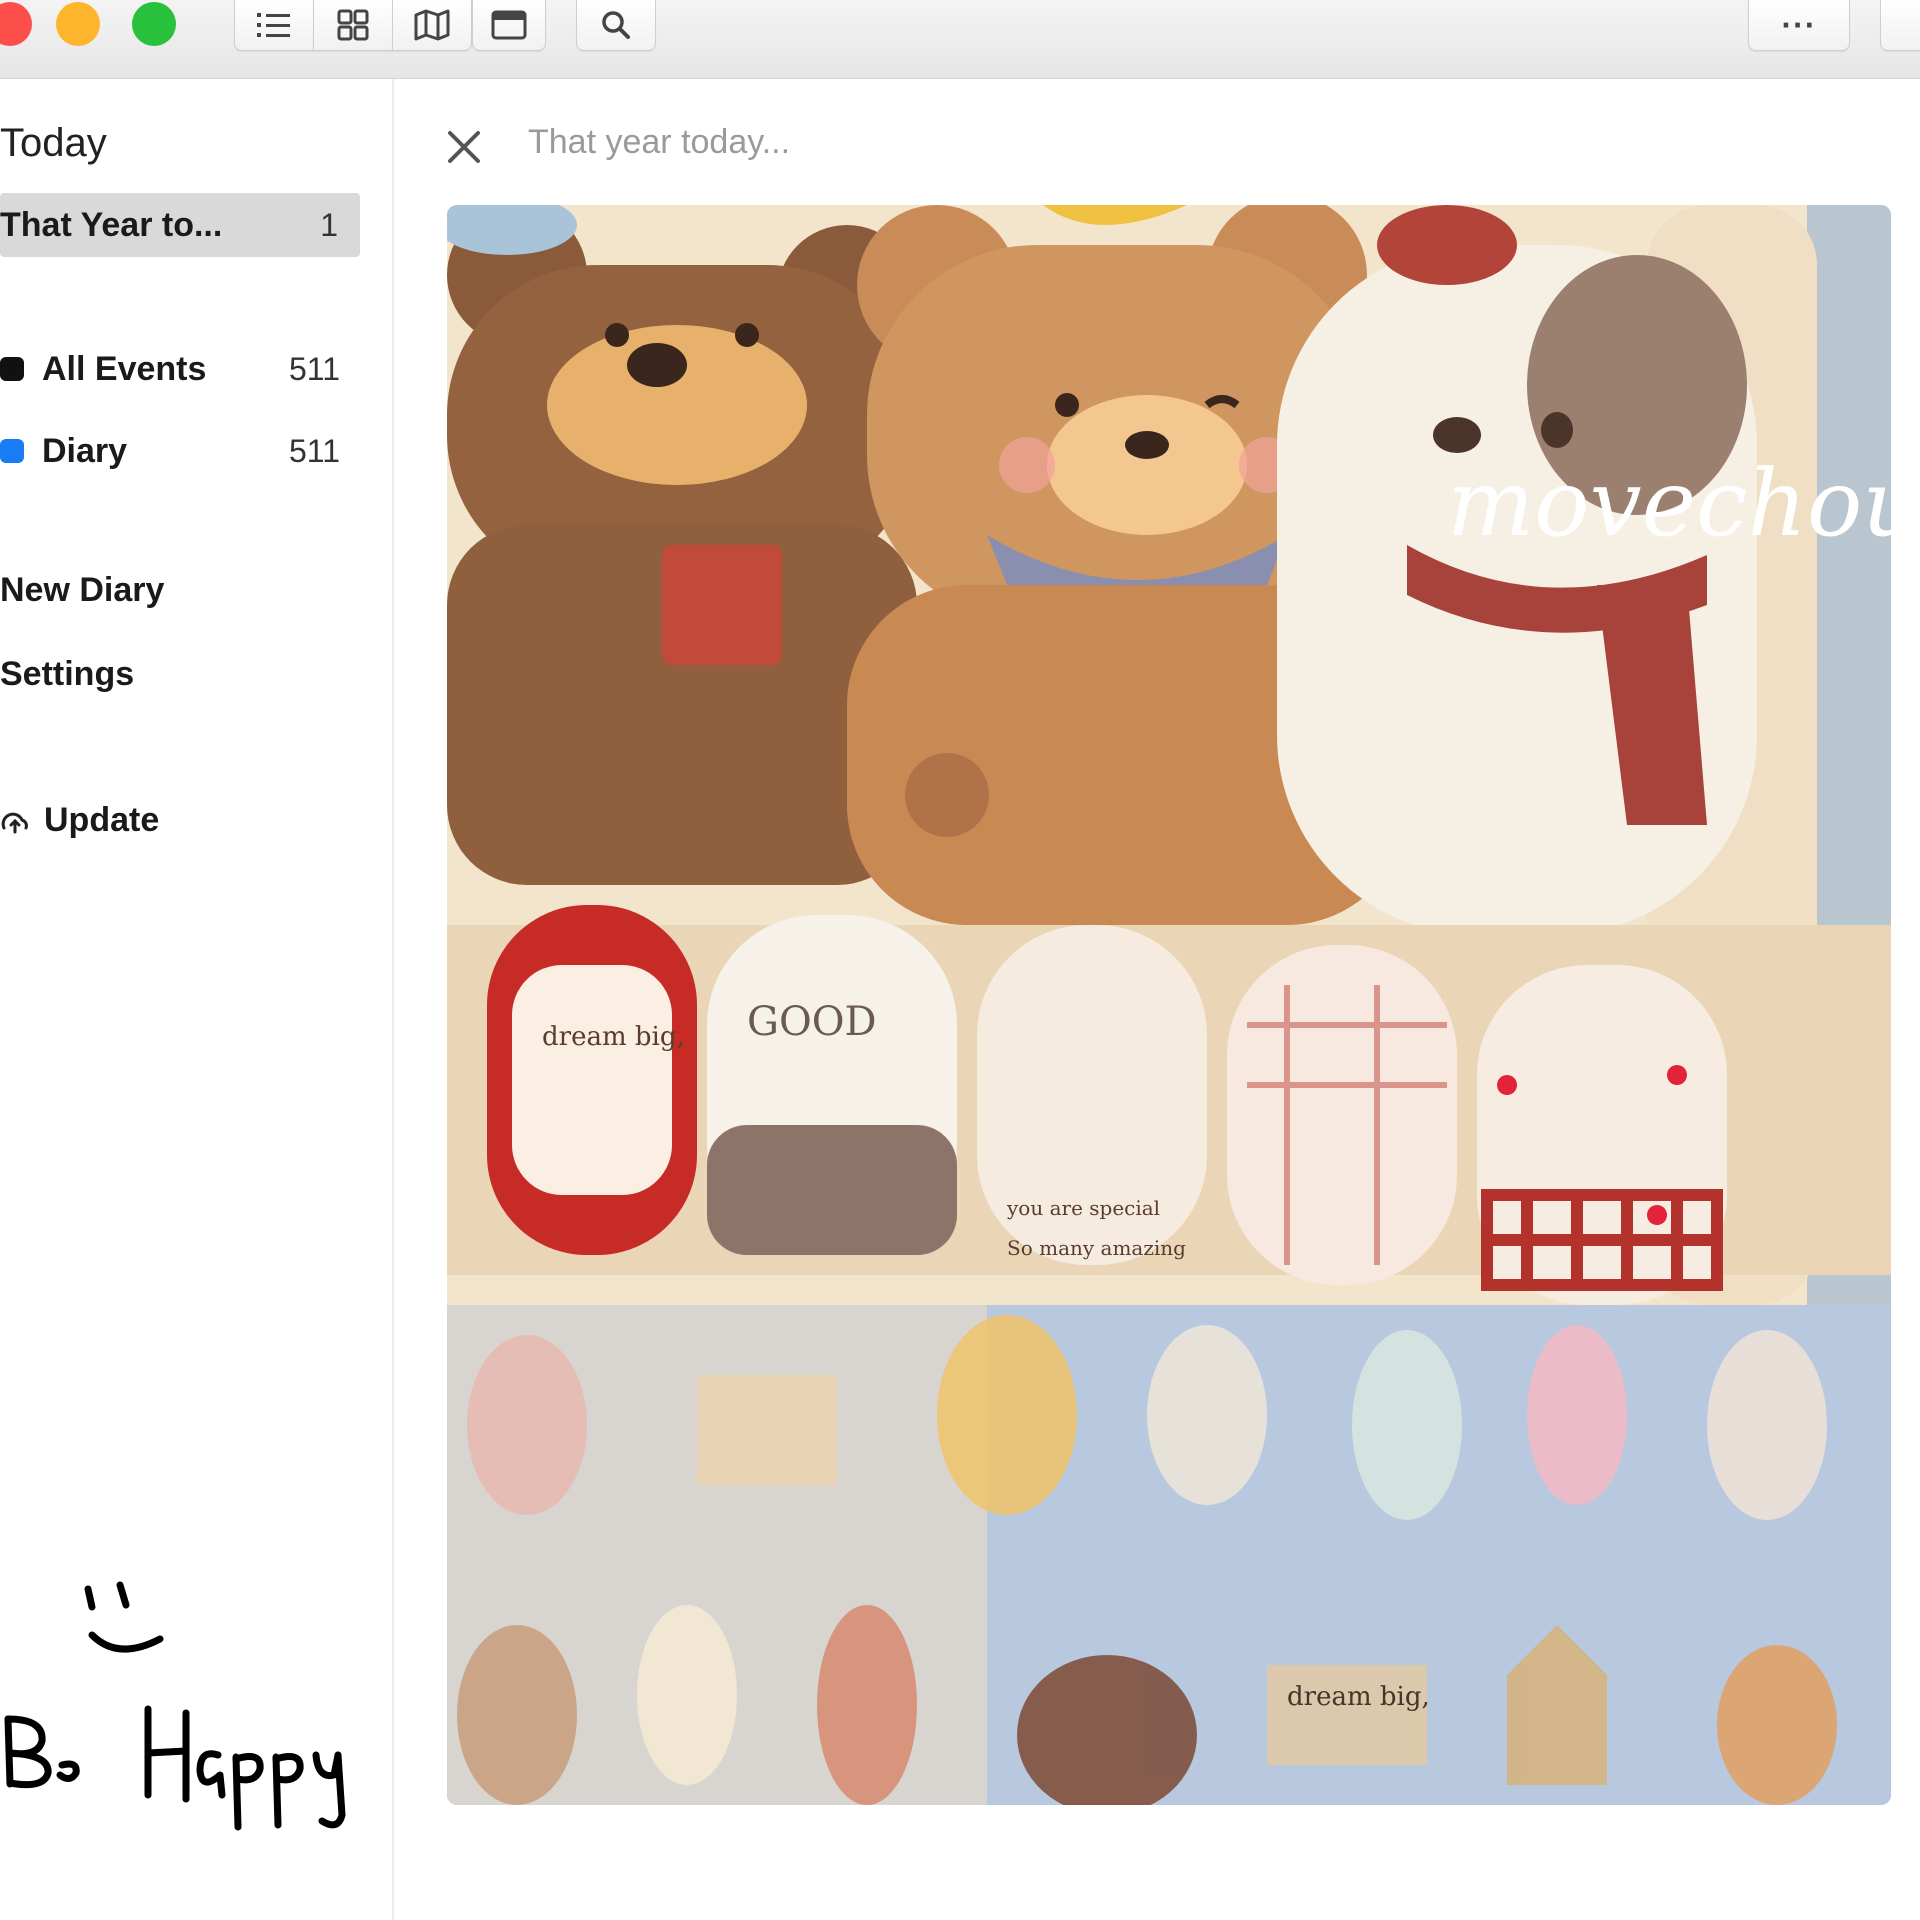 The width and height of the screenshot is (1920, 1920). I want to click on watermark-text: movechou, so click(1669, 503).